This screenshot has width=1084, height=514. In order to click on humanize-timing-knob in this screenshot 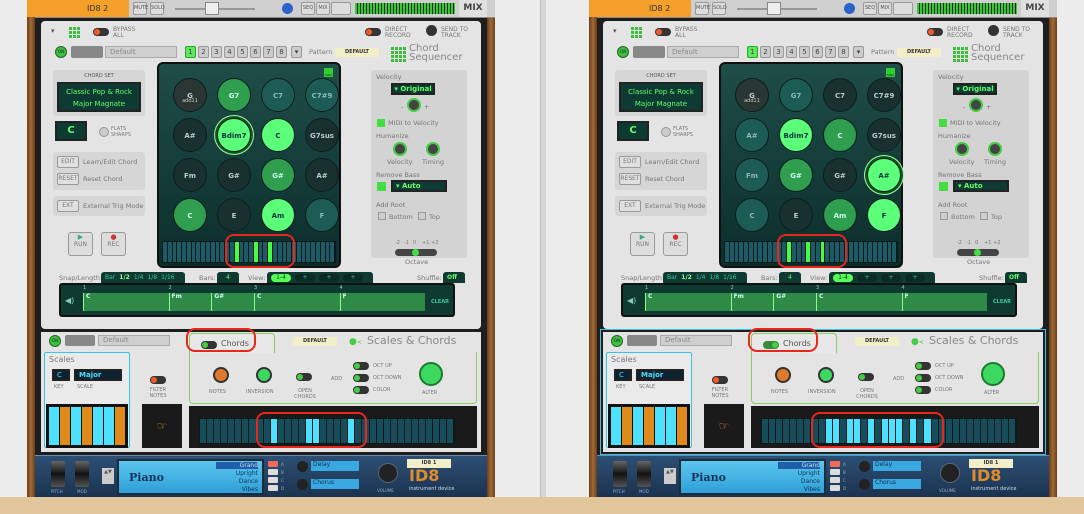, I will do `click(433, 149)`.